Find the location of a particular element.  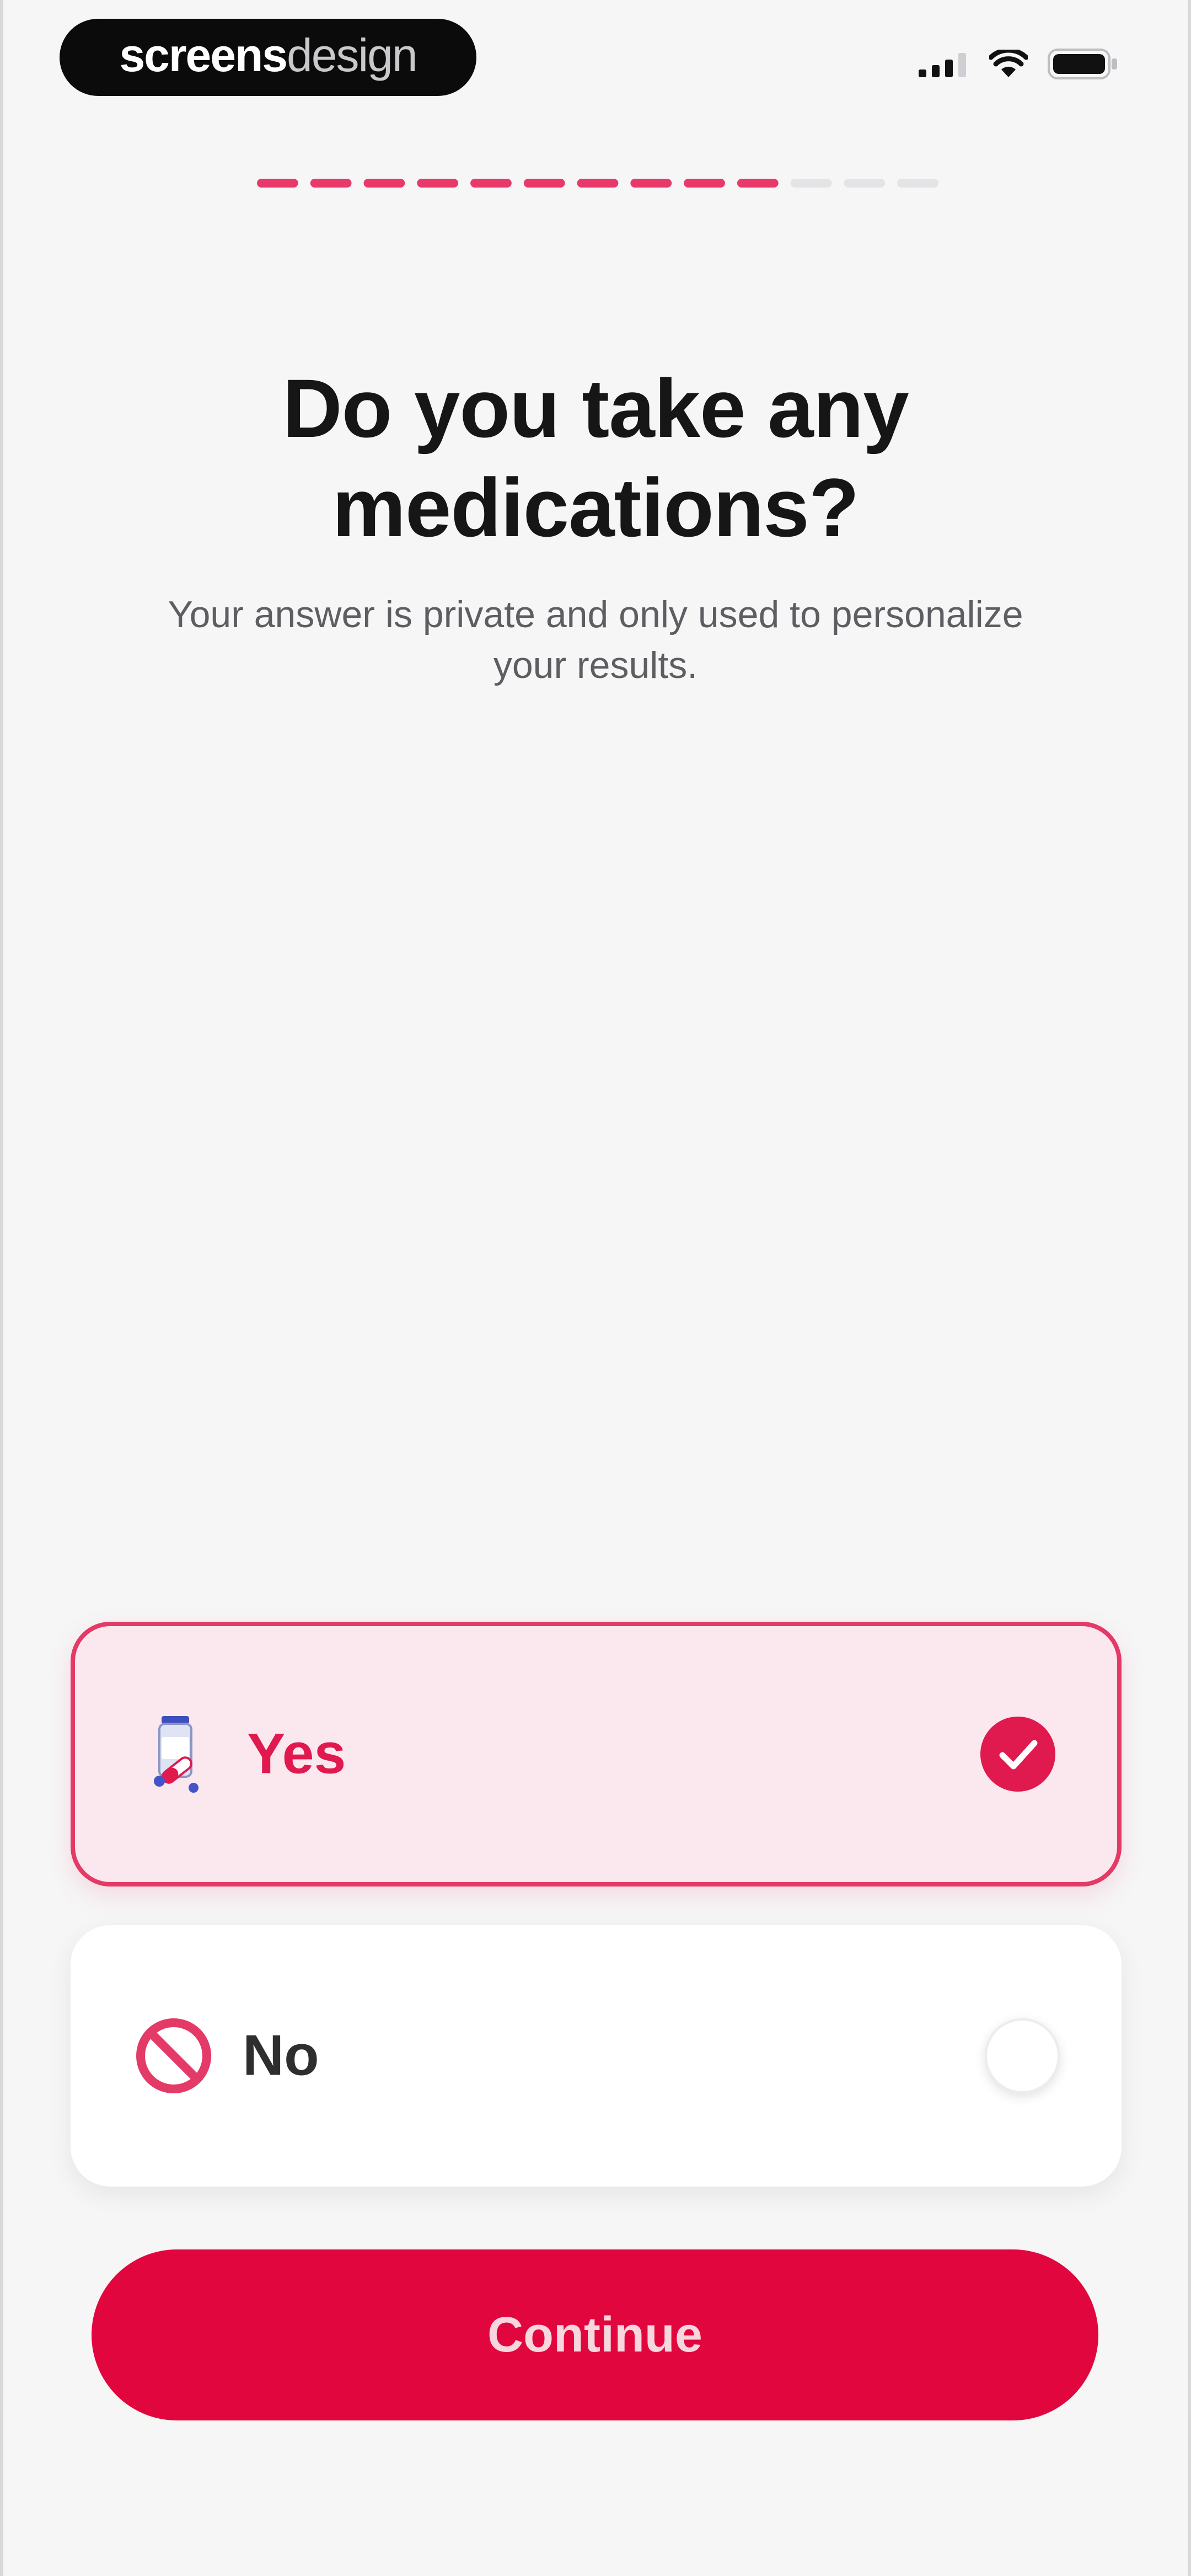

question-subtitle-line-2: your results. is located at coordinates (595, 665).